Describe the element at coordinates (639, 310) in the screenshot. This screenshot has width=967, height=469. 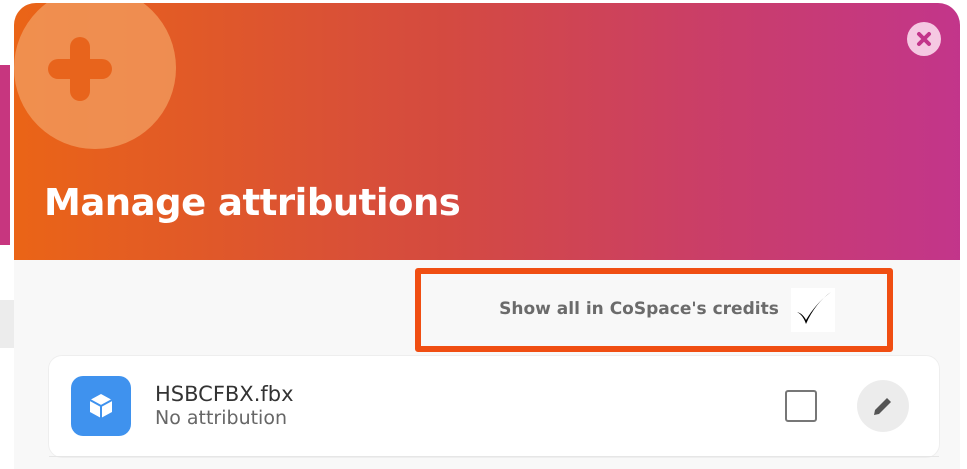
I see `toggle-label: Show all in CoSpace's credits` at that location.